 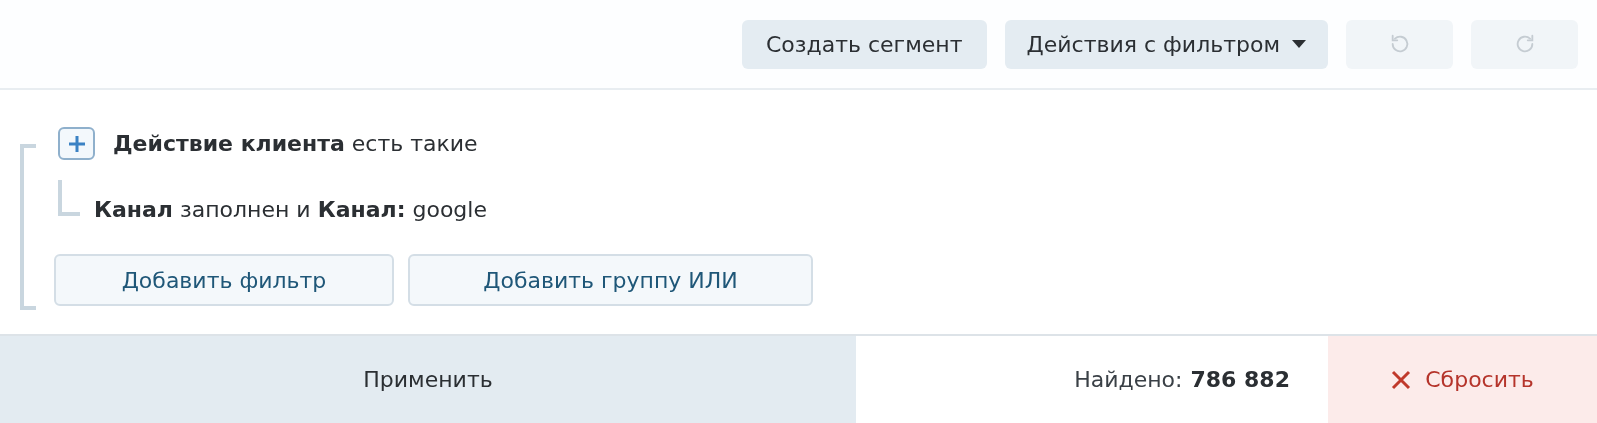 What do you see at coordinates (428, 379) in the screenshot?
I see `apply-button: Применить` at bounding box center [428, 379].